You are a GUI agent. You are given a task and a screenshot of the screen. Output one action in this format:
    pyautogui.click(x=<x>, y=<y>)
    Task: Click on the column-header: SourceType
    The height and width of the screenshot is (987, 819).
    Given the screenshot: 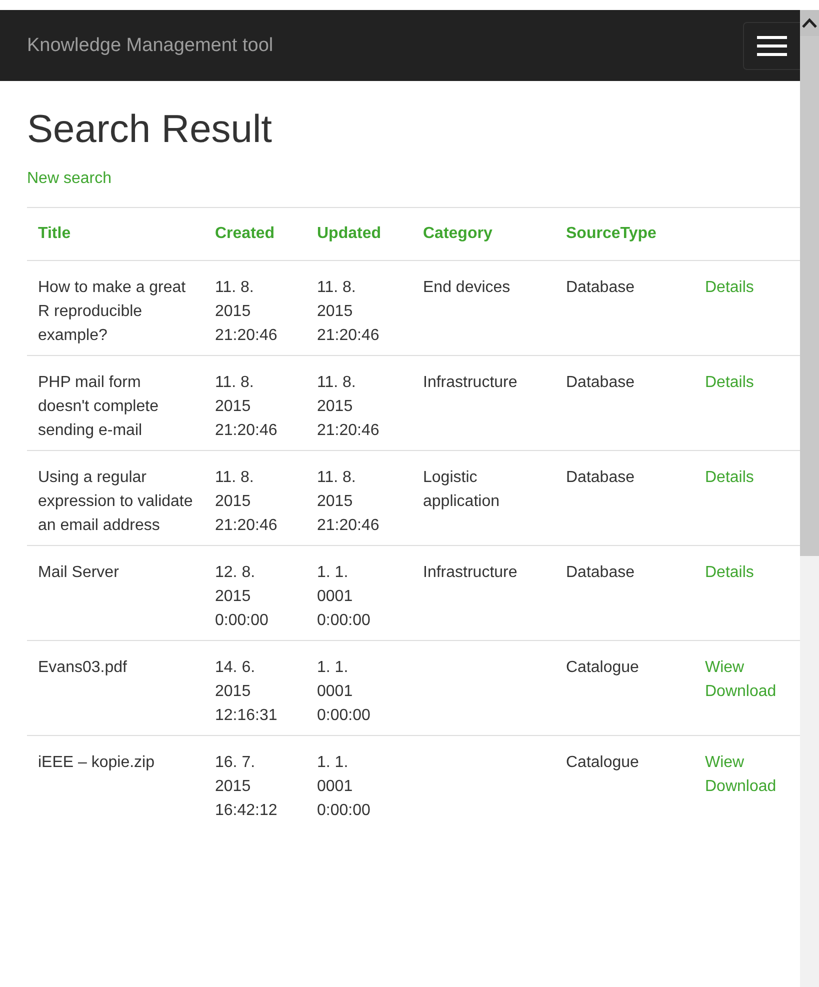 What is the action you would take?
    pyautogui.click(x=624, y=233)
    